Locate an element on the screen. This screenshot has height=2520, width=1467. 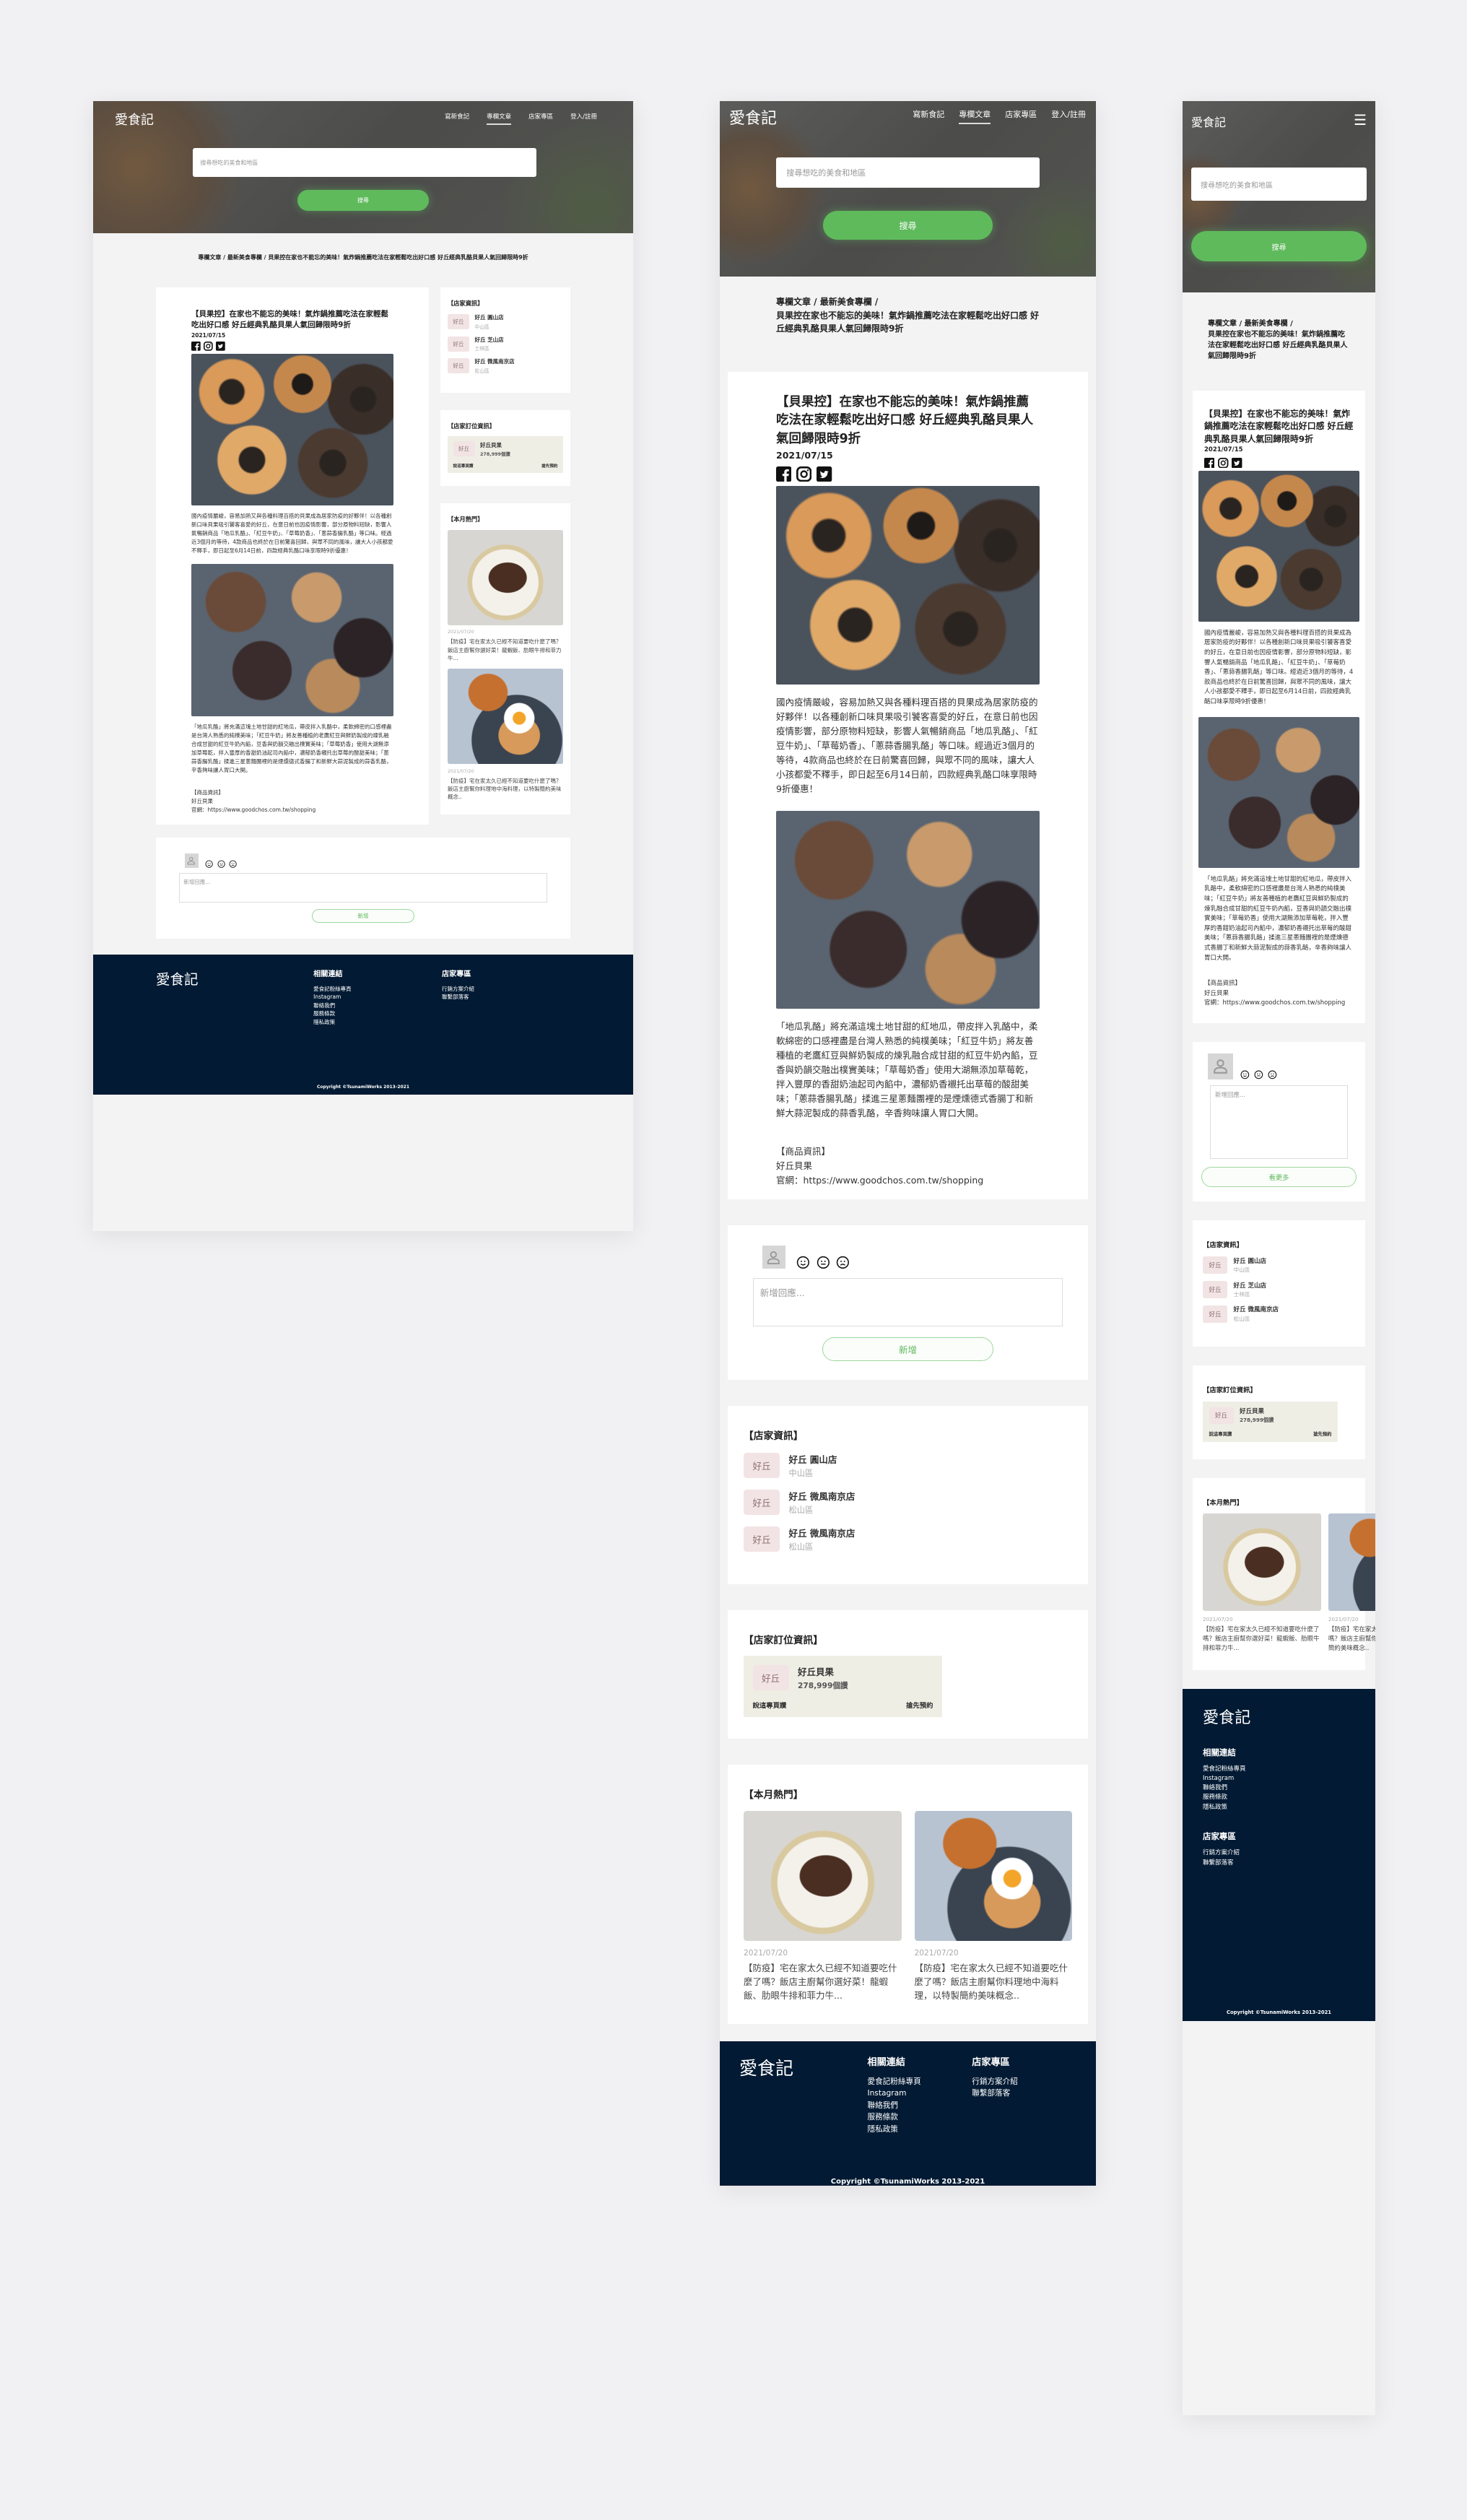
see-more-button: 看更多 is located at coordinates (1279, 1177).